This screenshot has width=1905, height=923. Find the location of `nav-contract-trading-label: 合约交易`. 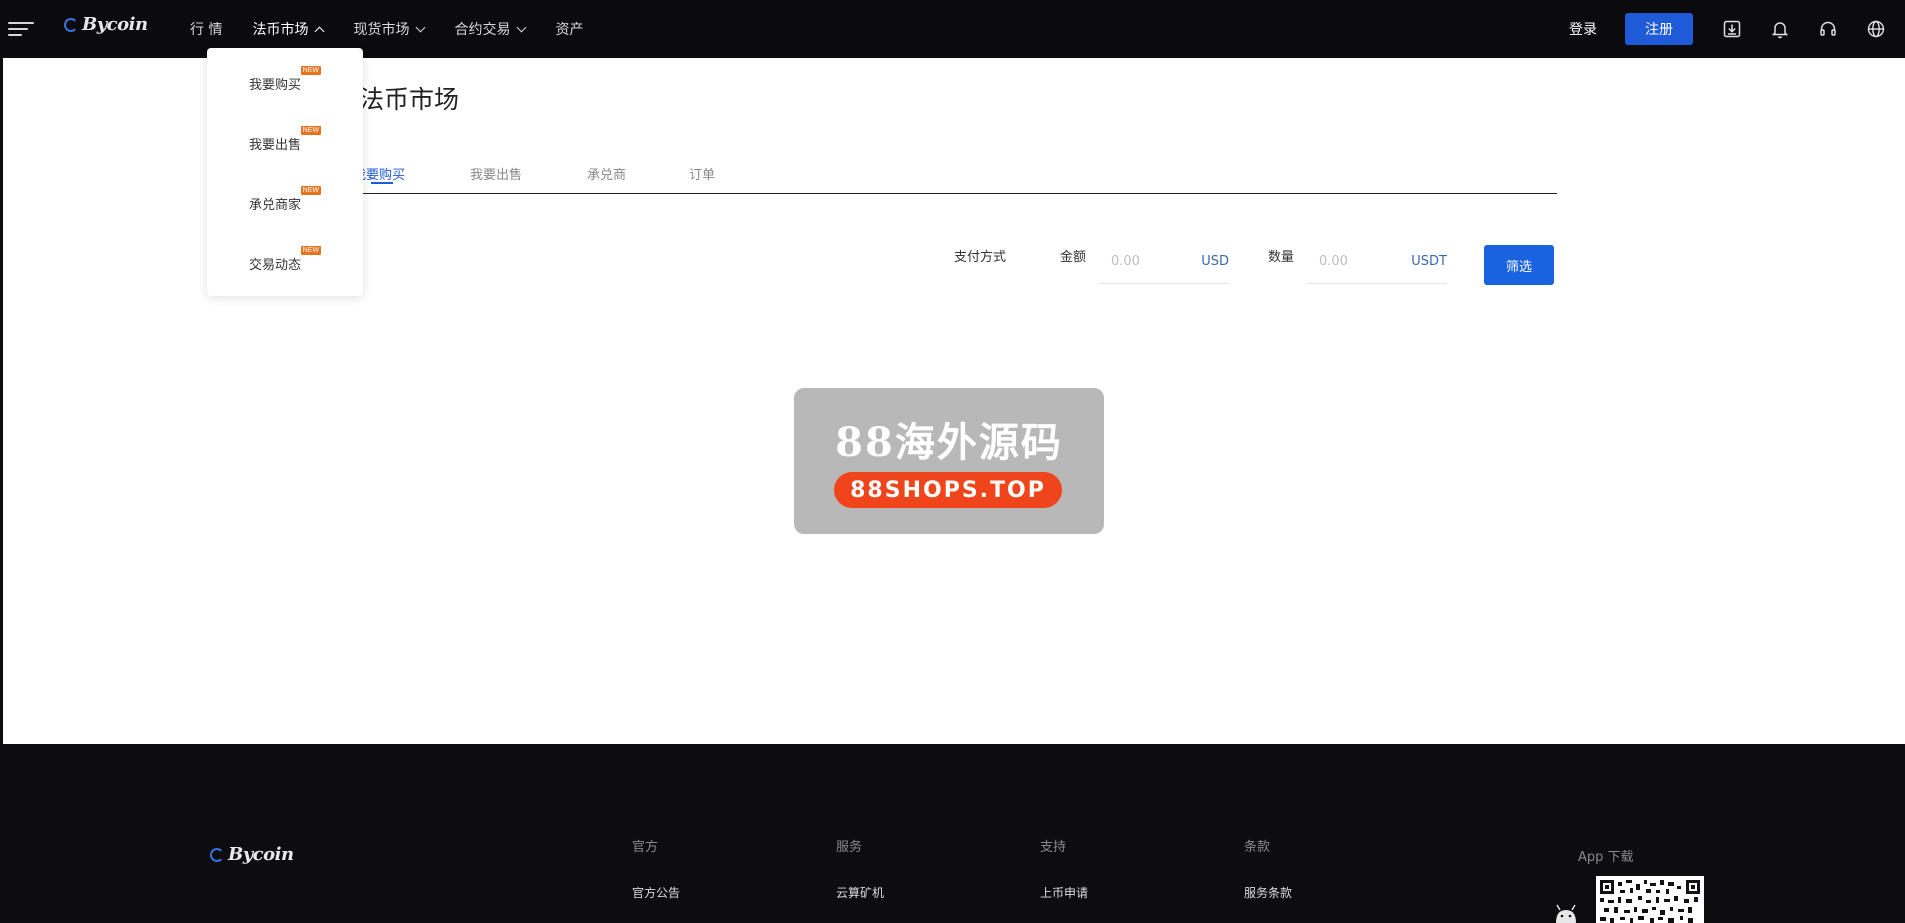

nav-contract-trading-label: 合约交易 is located at coordinates (482, 30).